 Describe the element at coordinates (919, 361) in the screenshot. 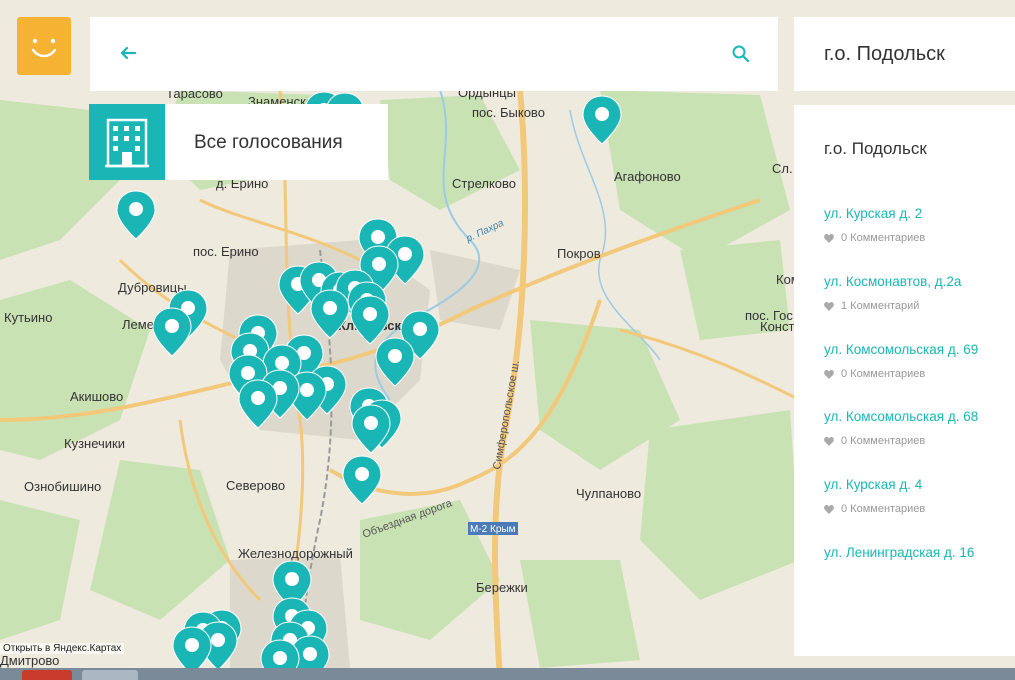

I see `list-item: ул. Комсомольская д. 69 0 Комментариев` at that location.